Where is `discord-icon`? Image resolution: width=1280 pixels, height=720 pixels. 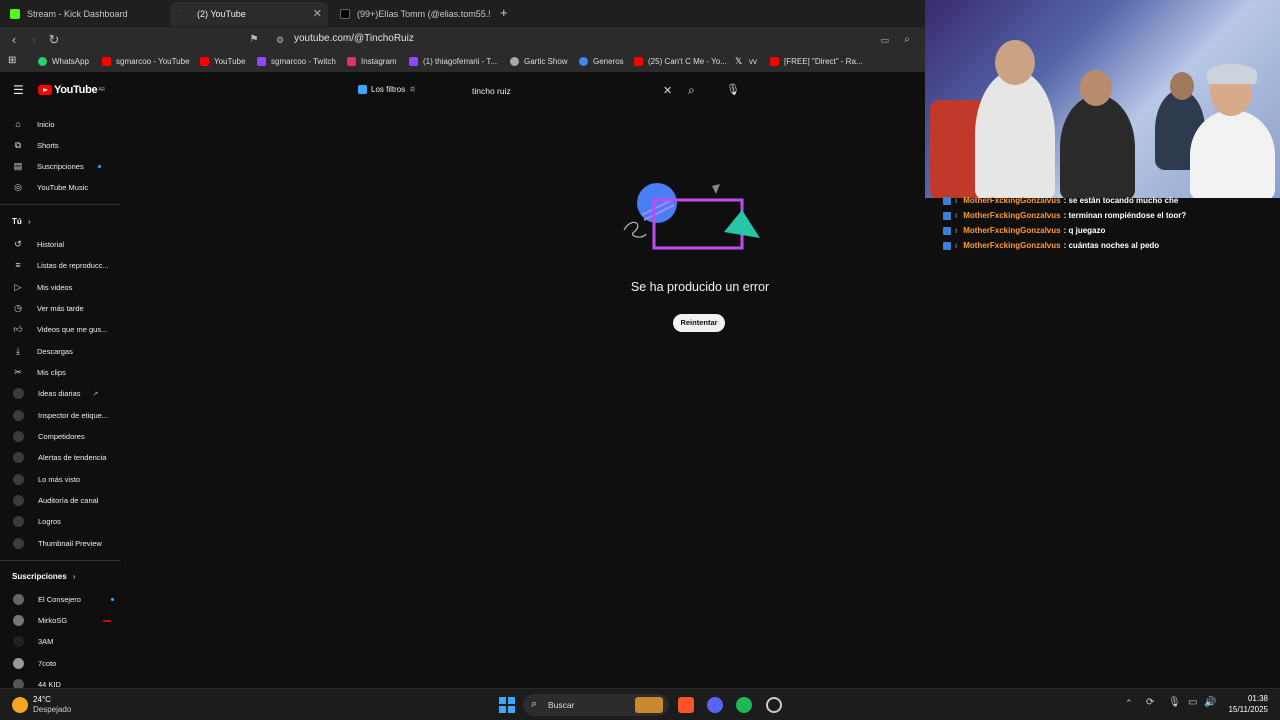
discord-icon is located at coordinates (715, 705).